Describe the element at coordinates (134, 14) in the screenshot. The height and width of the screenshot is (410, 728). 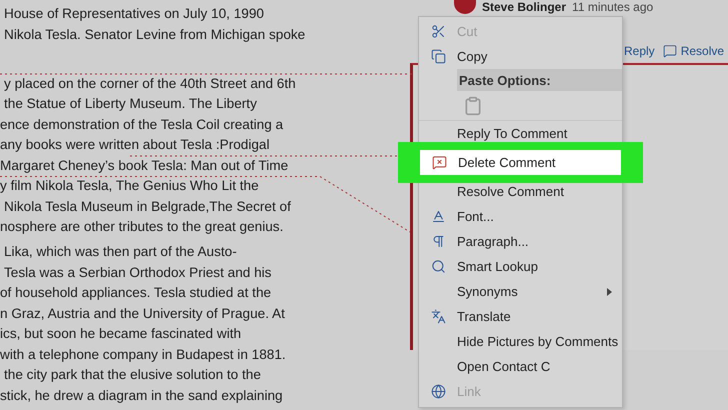
I see `document-text-line: House of Representatives on July 10, 1990` at that location.